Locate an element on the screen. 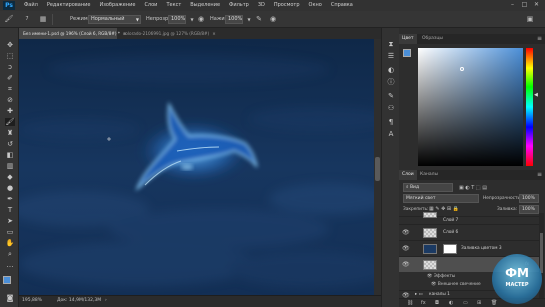  menu-text: Текст is located at coordinates (173, 5).